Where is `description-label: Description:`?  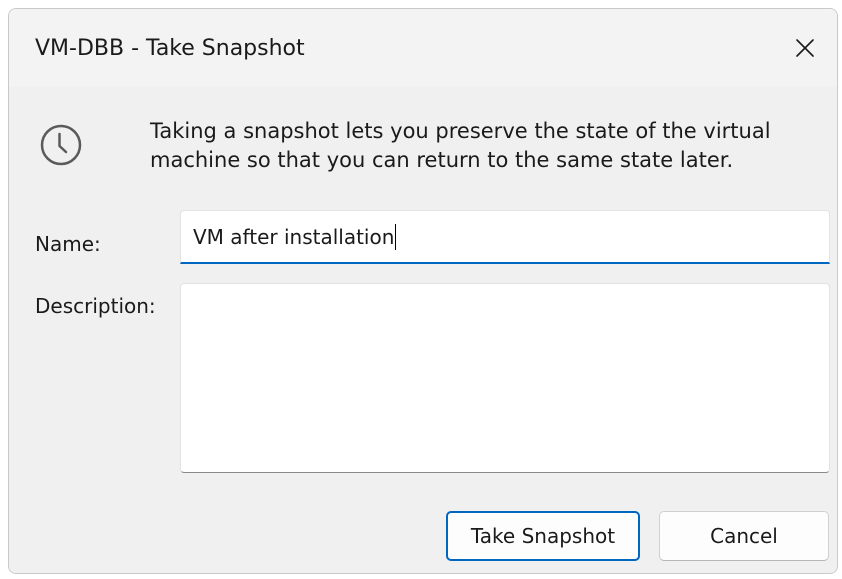 description-label: Description: is located at coordinates (95, 306).